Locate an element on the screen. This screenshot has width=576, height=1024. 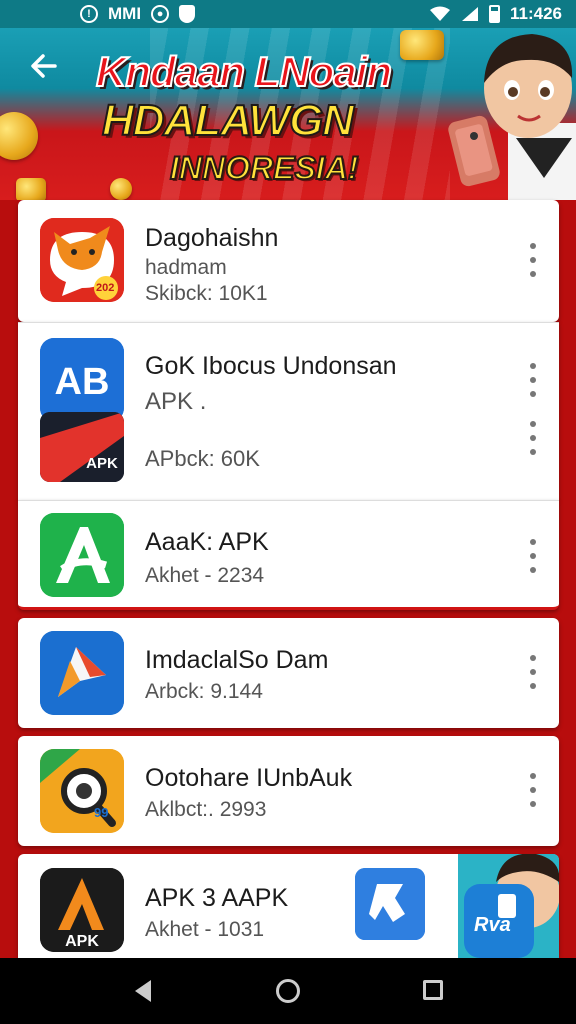
app-subtitle: hadmam is located at coordinates (186, 267).